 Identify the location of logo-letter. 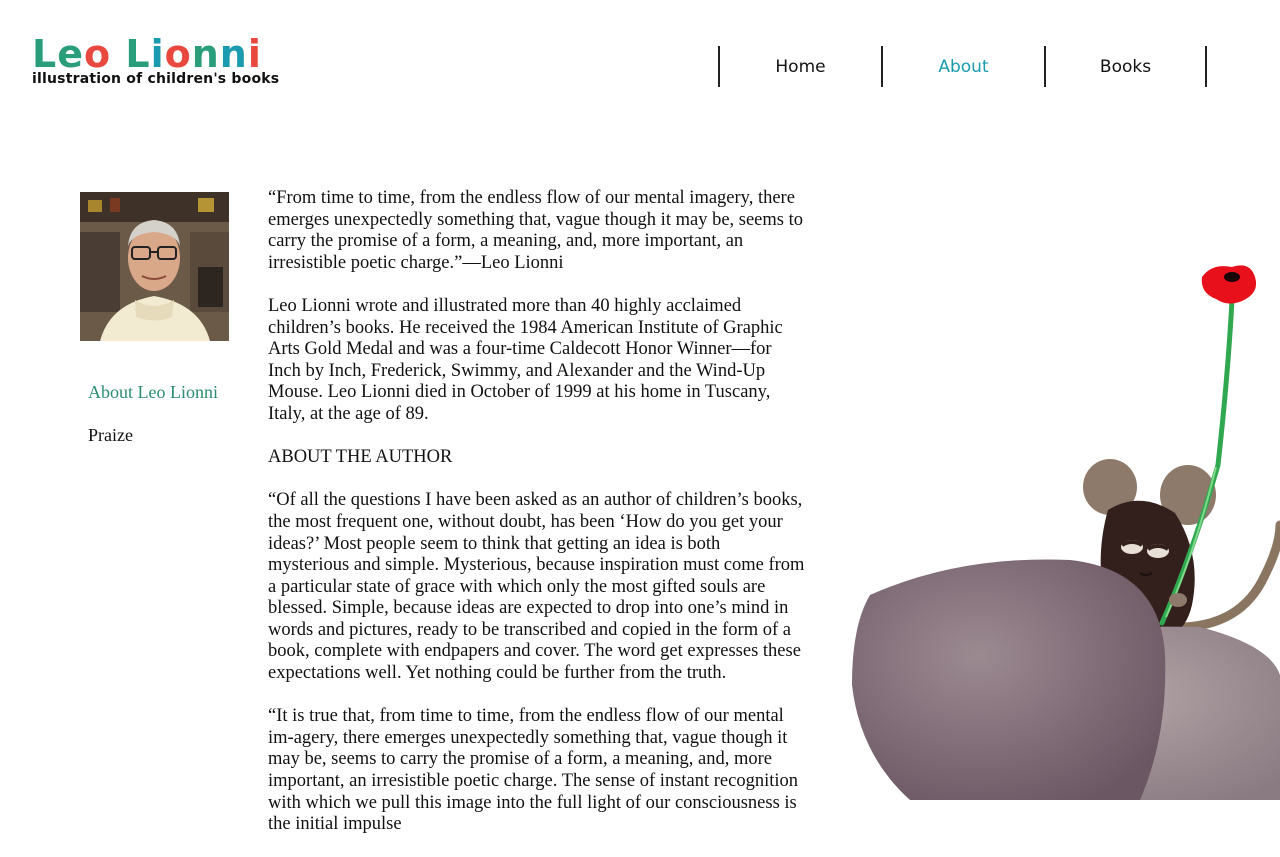
(118, 54).